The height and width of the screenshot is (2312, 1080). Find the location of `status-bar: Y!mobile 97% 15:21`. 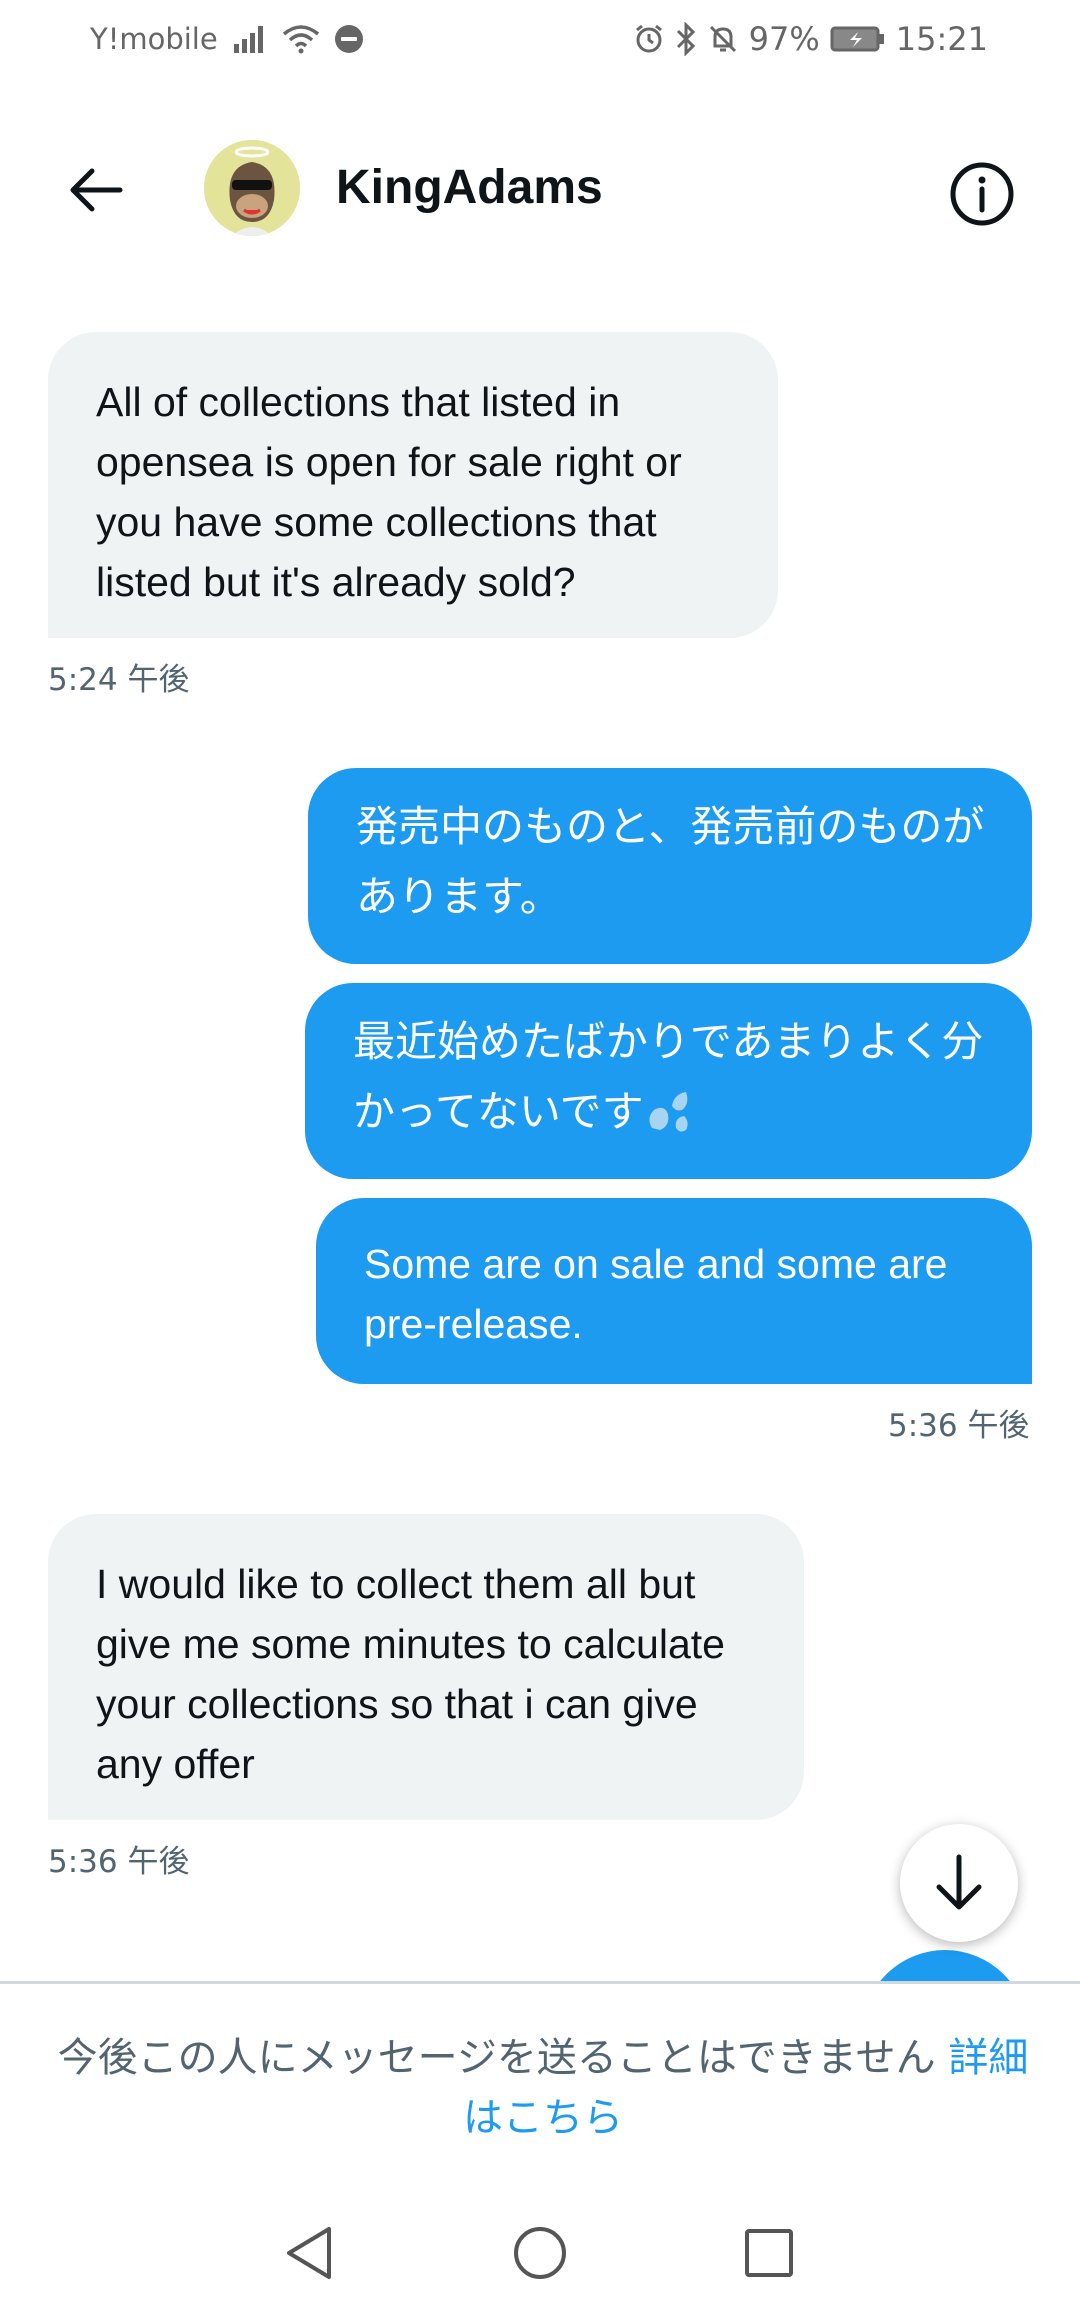

status-bar: Y!mobile 97% 15:21 is located at coordinates (540, 42).